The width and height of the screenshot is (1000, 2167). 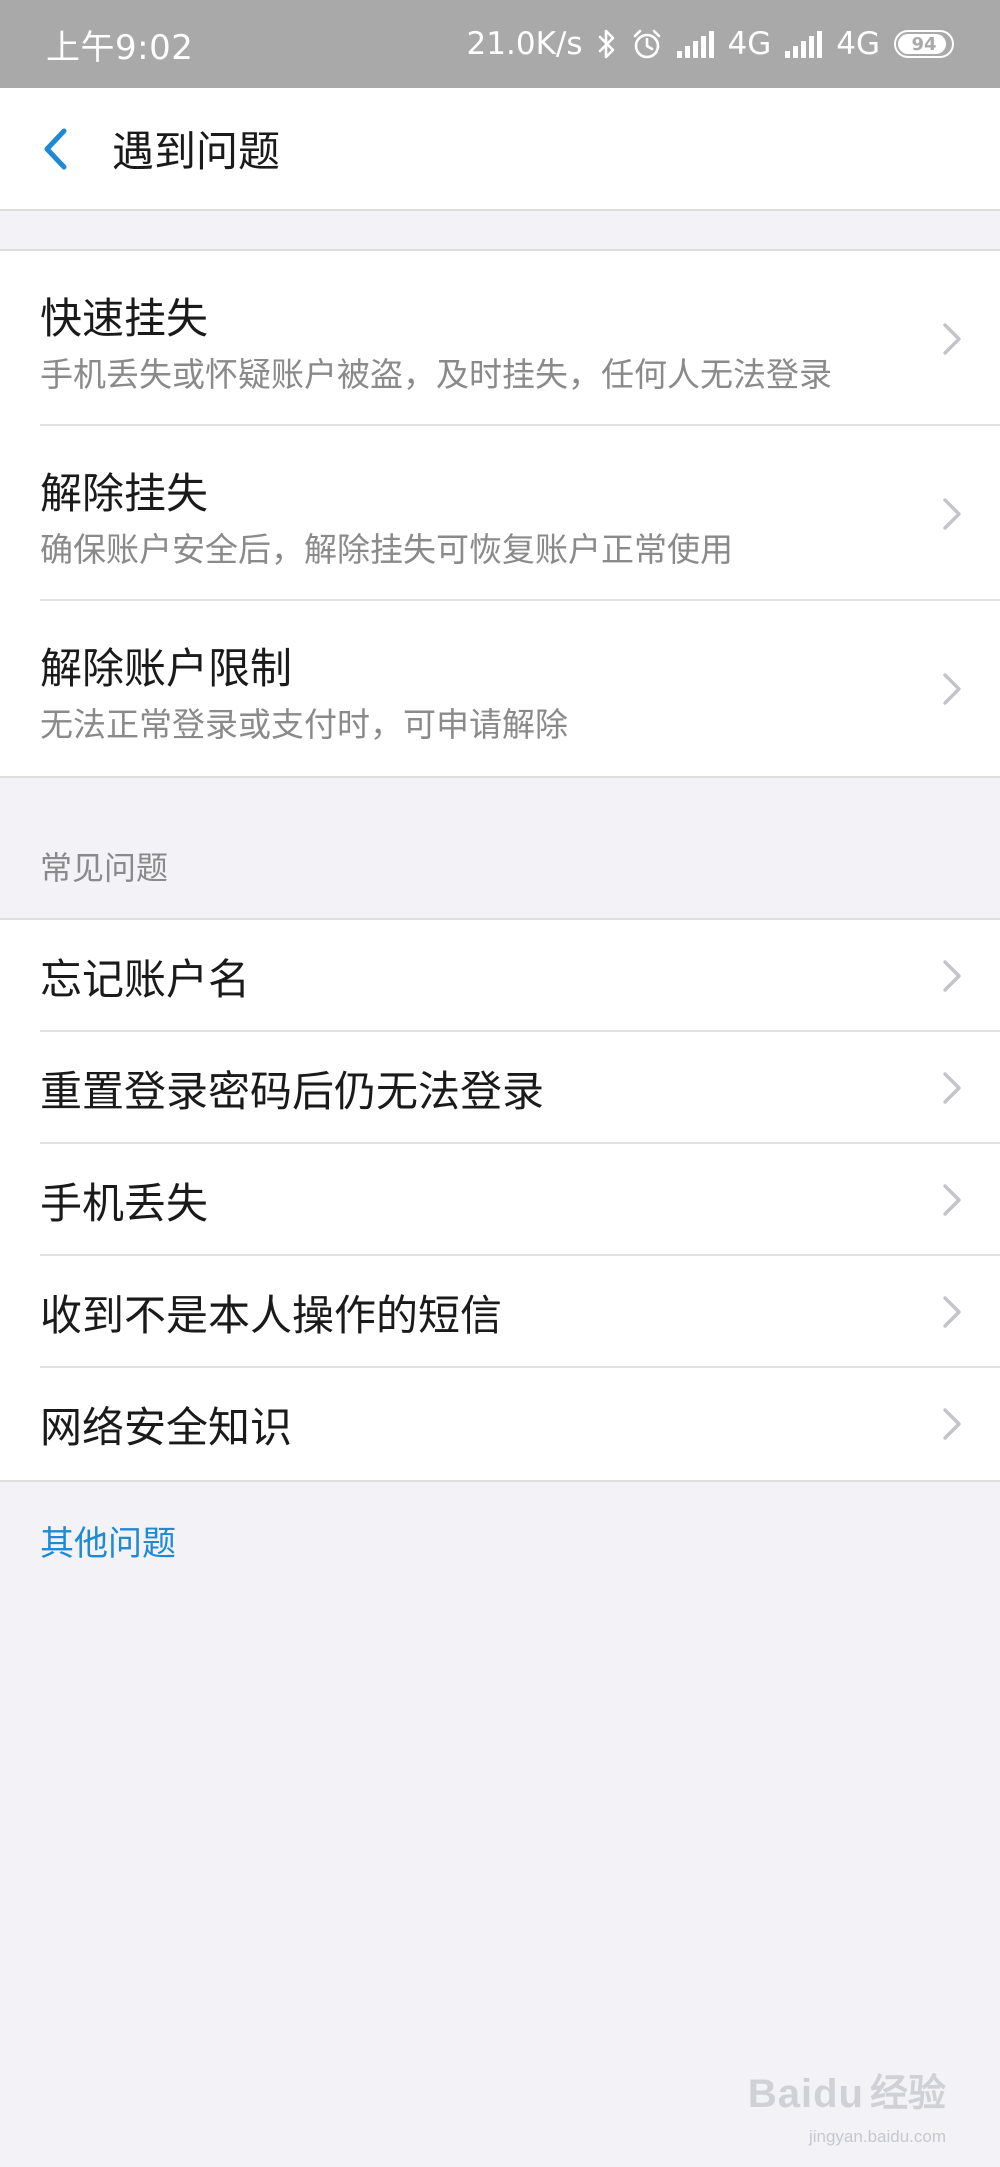 What do you see at coordinates (524, 44) in the screenshot?
I see `network-speed: 21.0K/s` at bounding box center [524, 44].